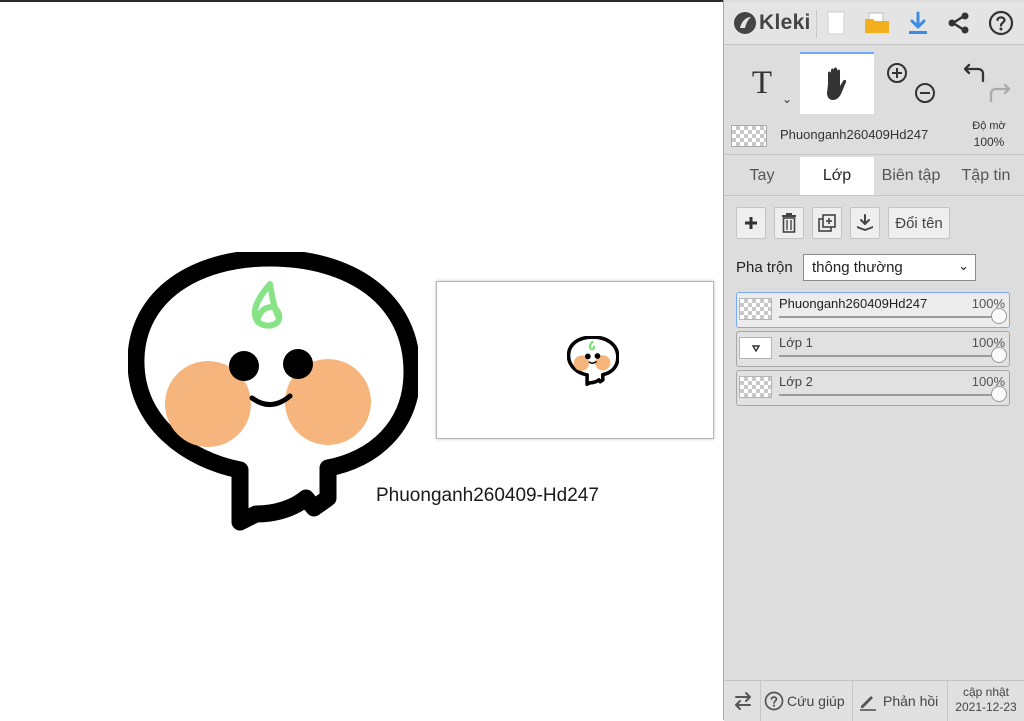 The image size is (1024, 721). Describe the element at coordinates (897, 73) in the screenshot. I see `zoom-in-icon` at that location.